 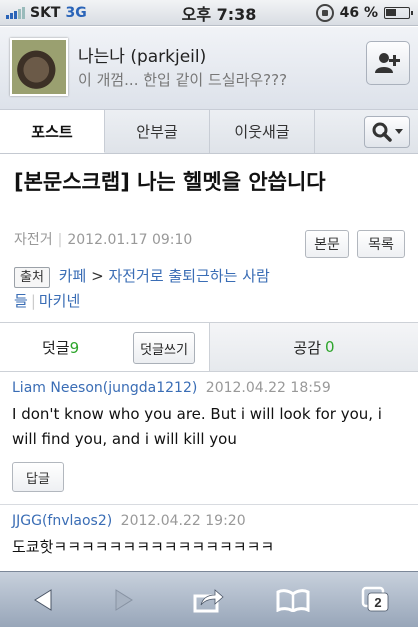 What do you see at coordinates (398, 131) in the screenshot?
I see `chevron-down-icon` at bounding box center [398, 131].